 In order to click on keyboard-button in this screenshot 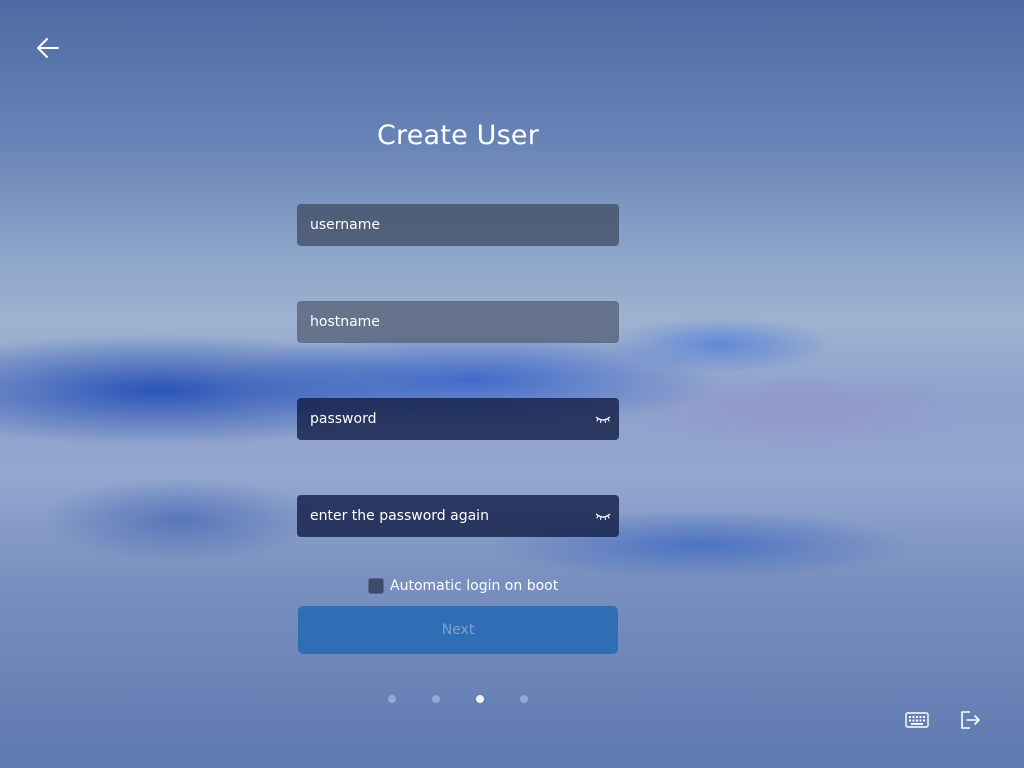, I will do `click(917, 720)`.